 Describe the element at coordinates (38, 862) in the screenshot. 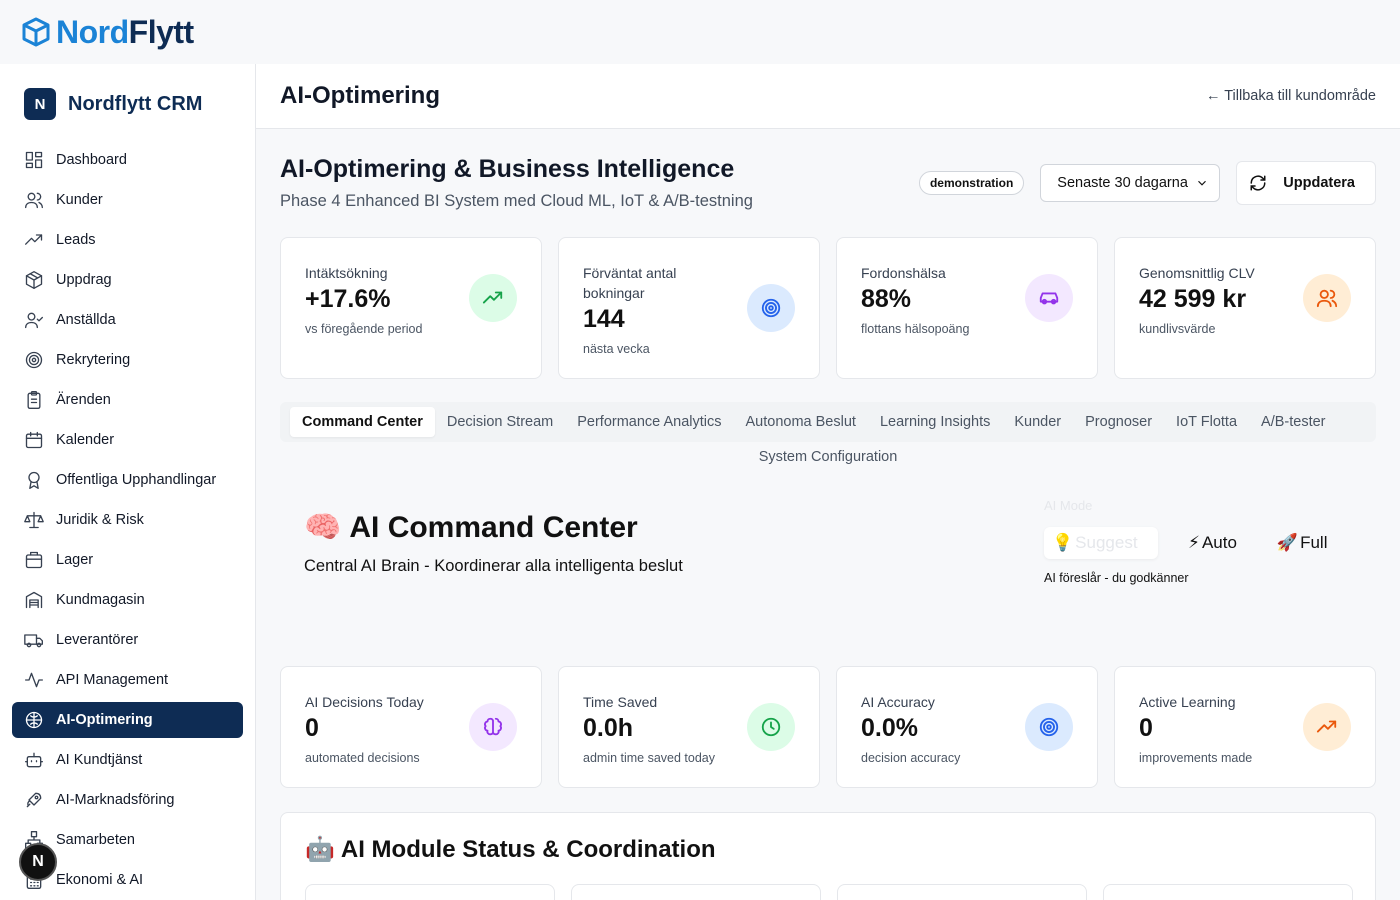

I see `dev-tools-badge: N` at that location.